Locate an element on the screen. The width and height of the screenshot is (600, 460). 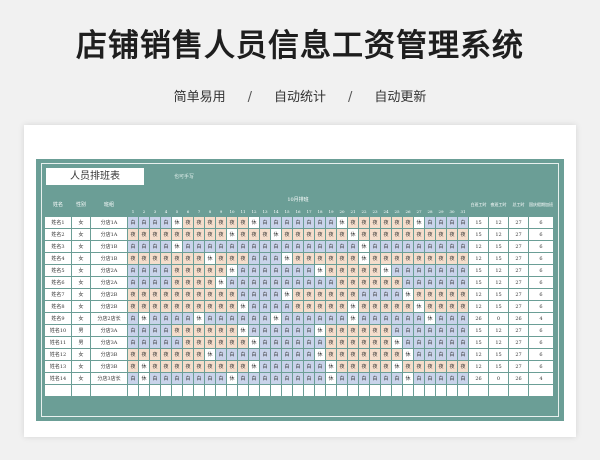
gender-cell: 女 is located at coordinates (81, 354).